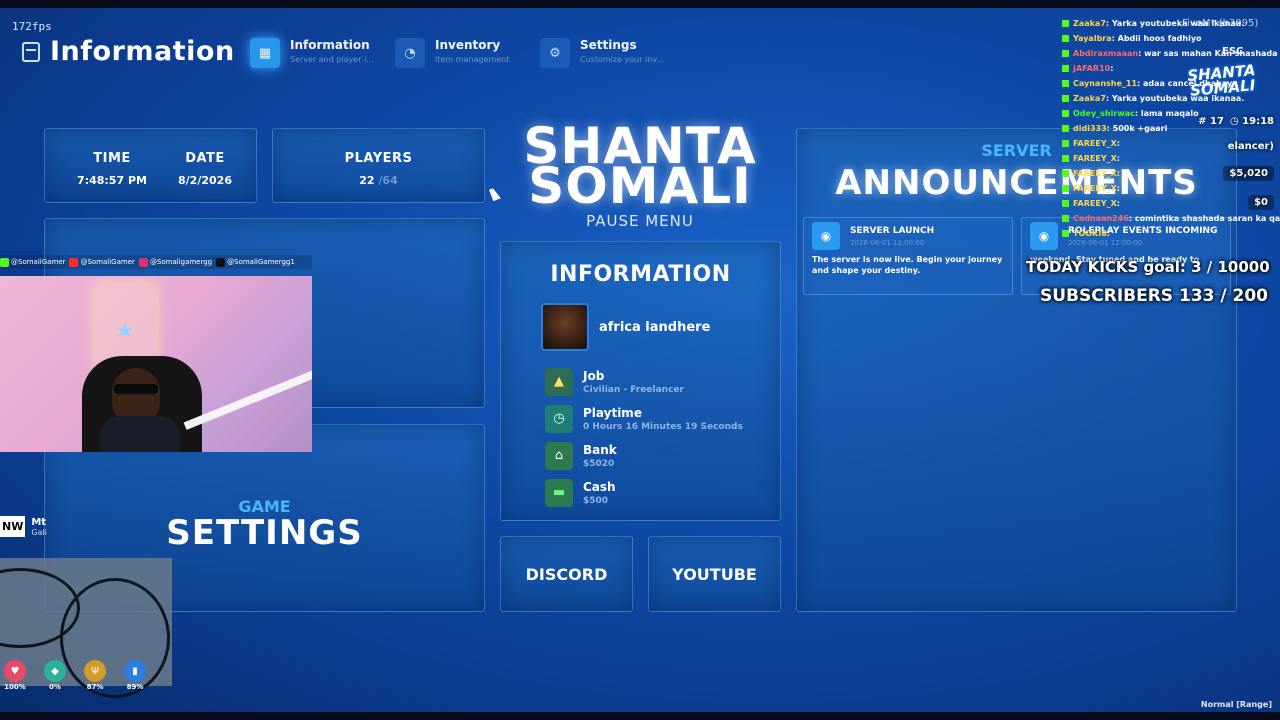 The image size is (1280, 720). What do you see at coordinates (663, 426) in the screenshot?
I see `stat-value: 0 Hours 16 Minutes 19 Seconds` at bounding box center [663, 426].